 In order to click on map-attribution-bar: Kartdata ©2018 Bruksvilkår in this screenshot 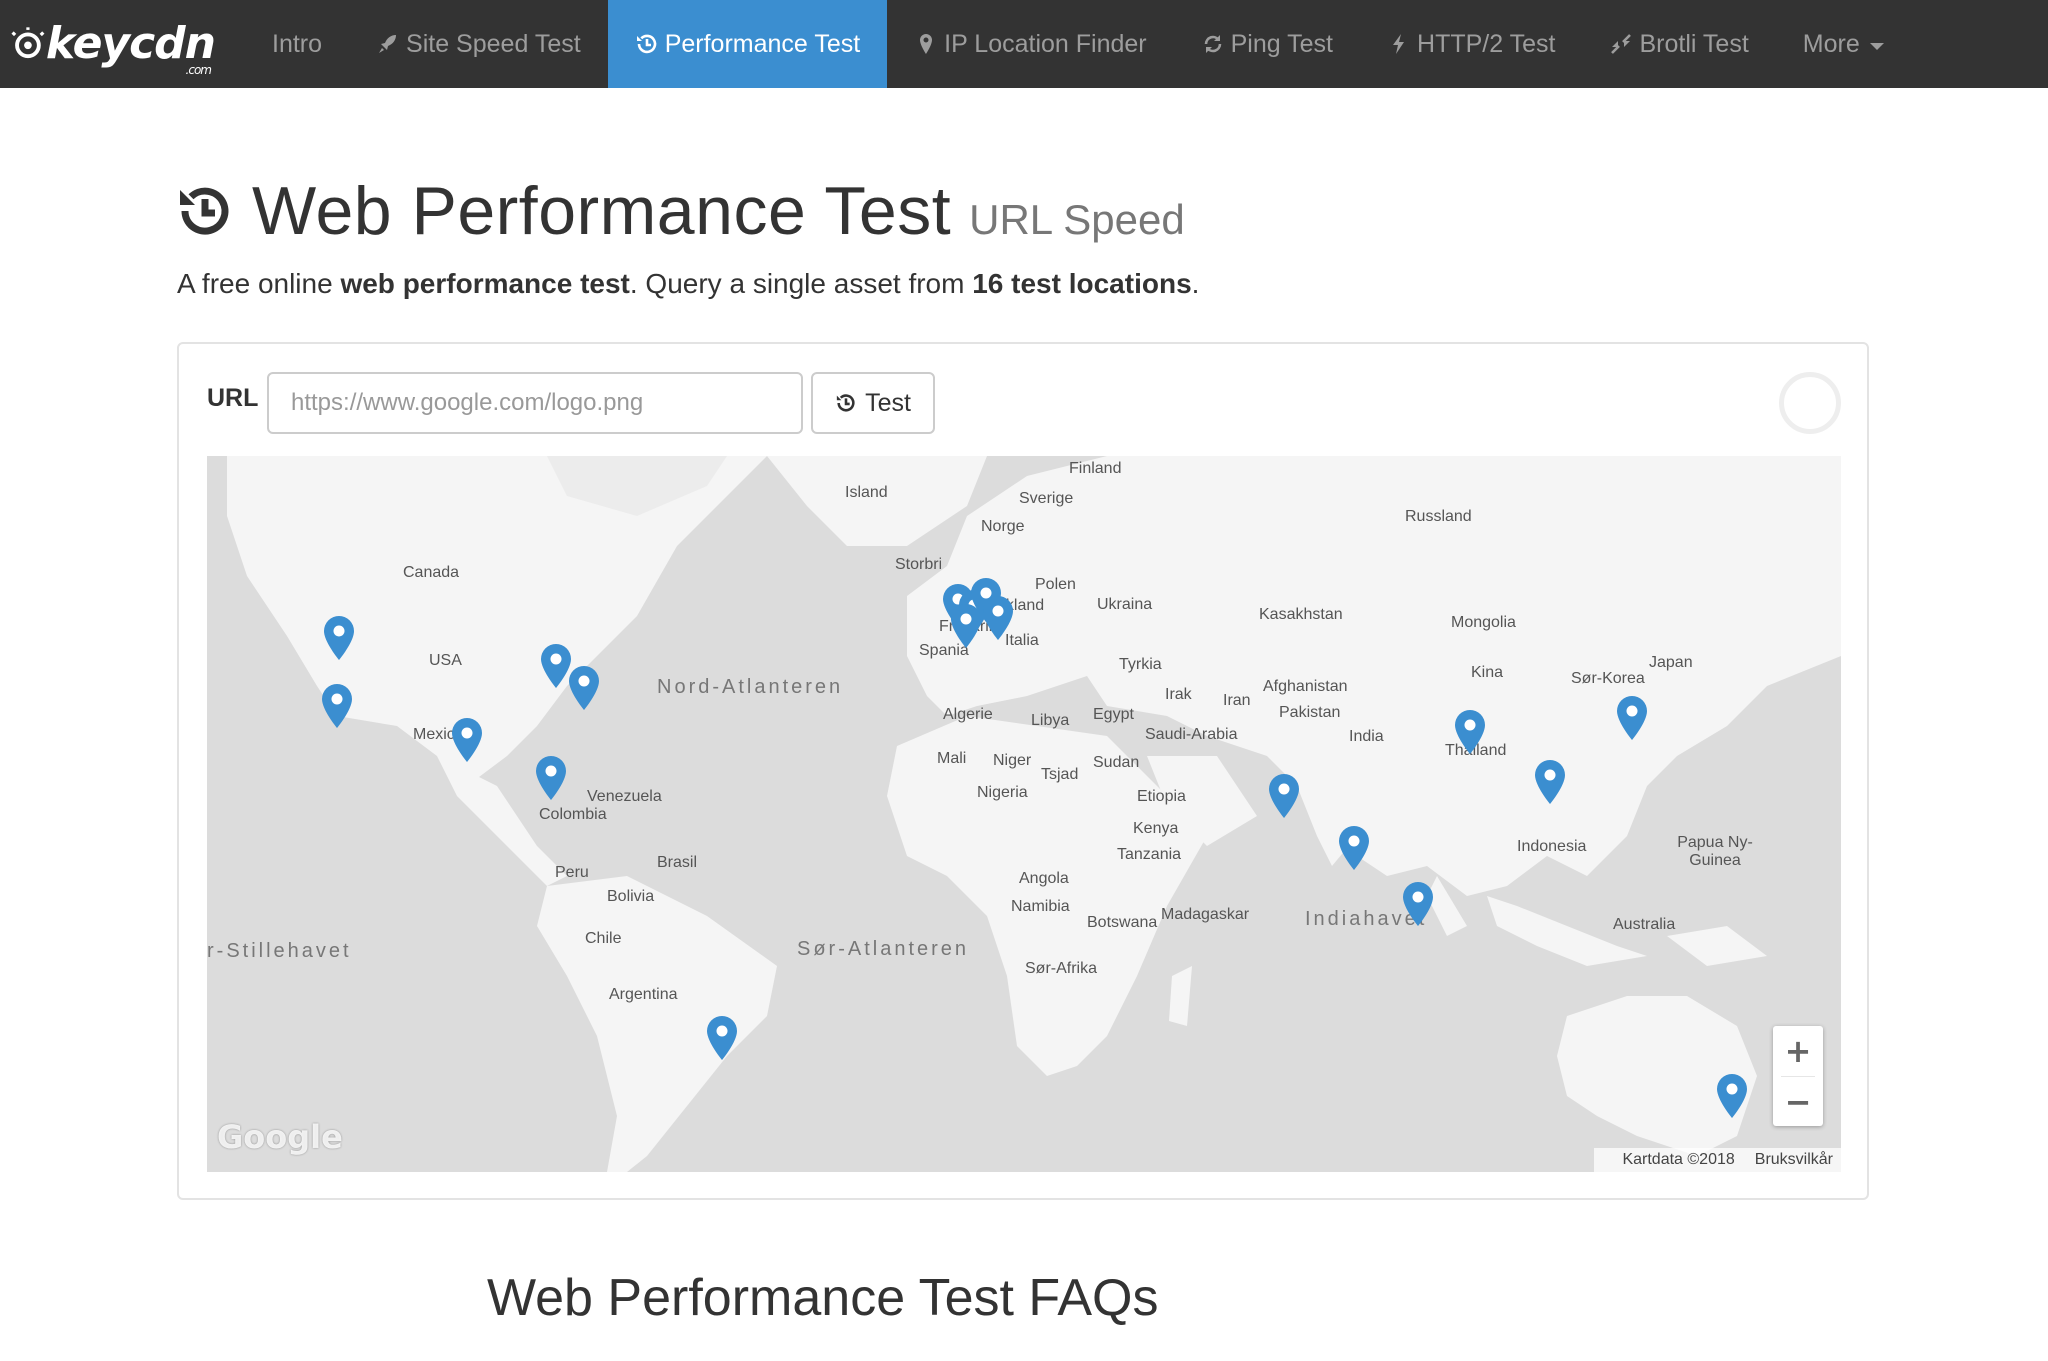, I will do `click(1717, 1160)`.